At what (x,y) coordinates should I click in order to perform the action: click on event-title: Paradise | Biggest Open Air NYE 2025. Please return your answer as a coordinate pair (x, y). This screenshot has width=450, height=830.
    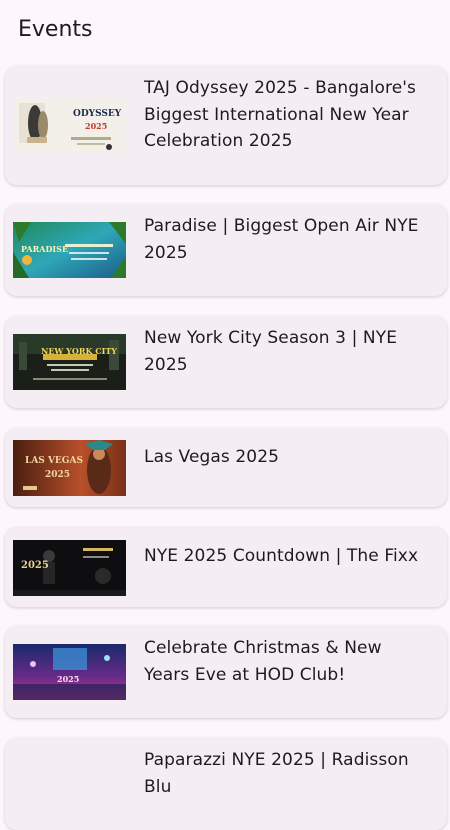
    Looking at the image, I should click on (281, 239).